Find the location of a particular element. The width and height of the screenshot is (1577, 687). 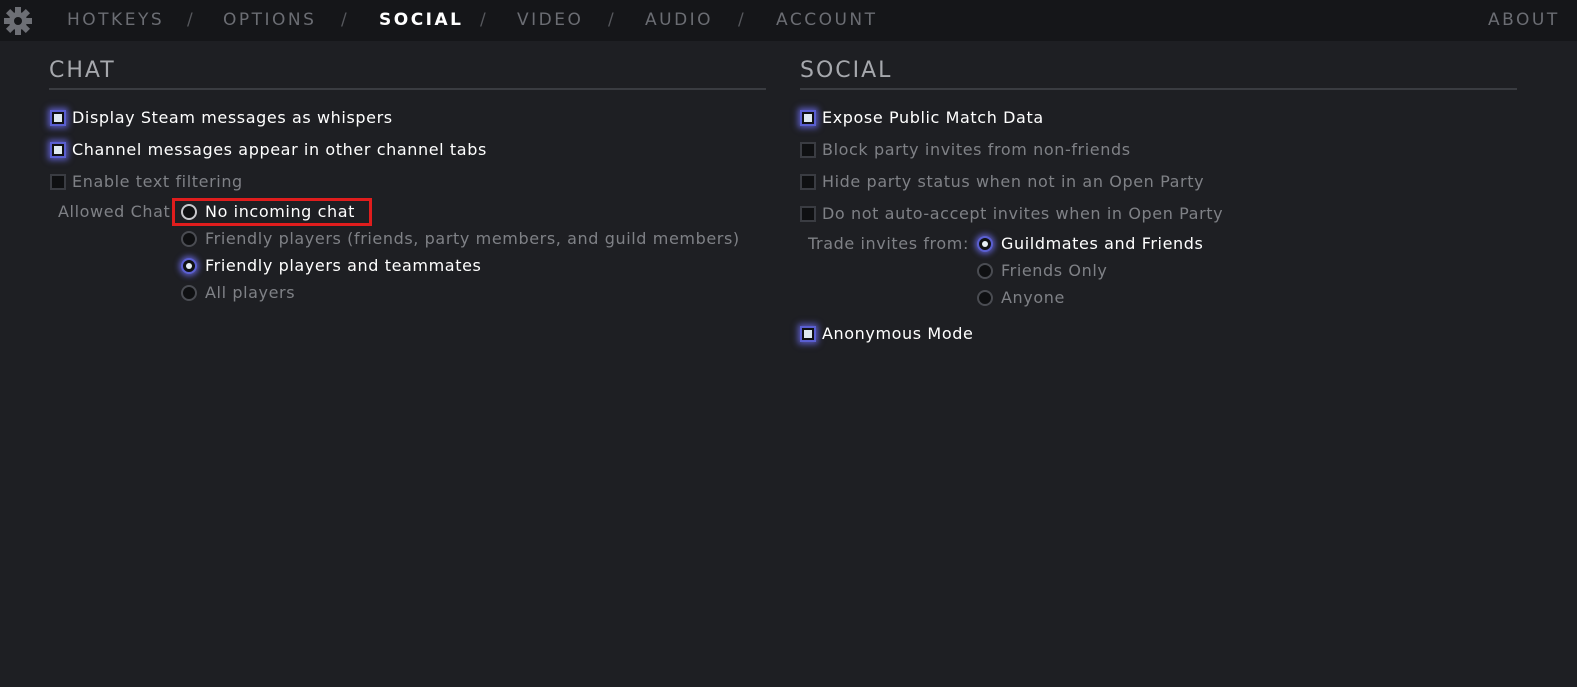

tab-account: ACCOUNT is located at coordinates (827, 20).